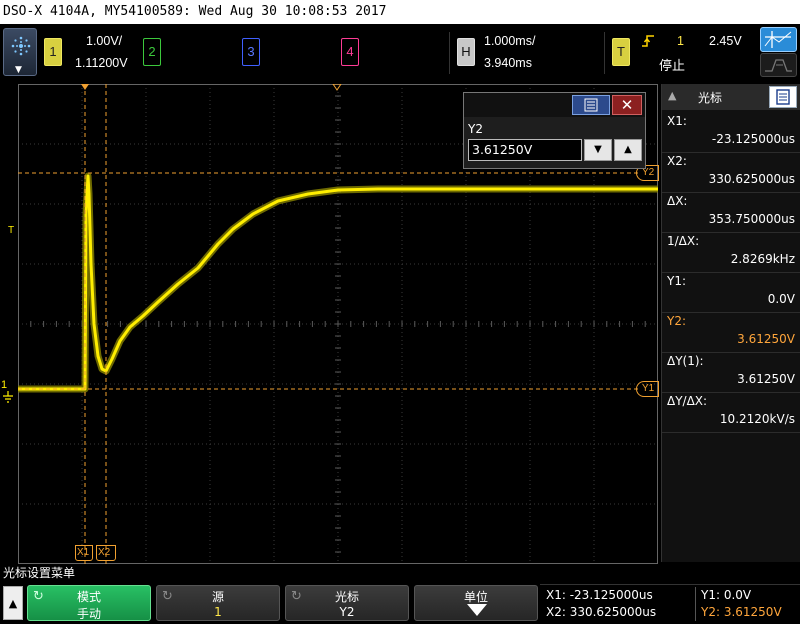 The height and width of the screenshot is (624, 800). What do you see at coordinates (677, 201) in the screenshot?
I see `cursor-result-label: ΔX:` at bounding box center [677, 201].